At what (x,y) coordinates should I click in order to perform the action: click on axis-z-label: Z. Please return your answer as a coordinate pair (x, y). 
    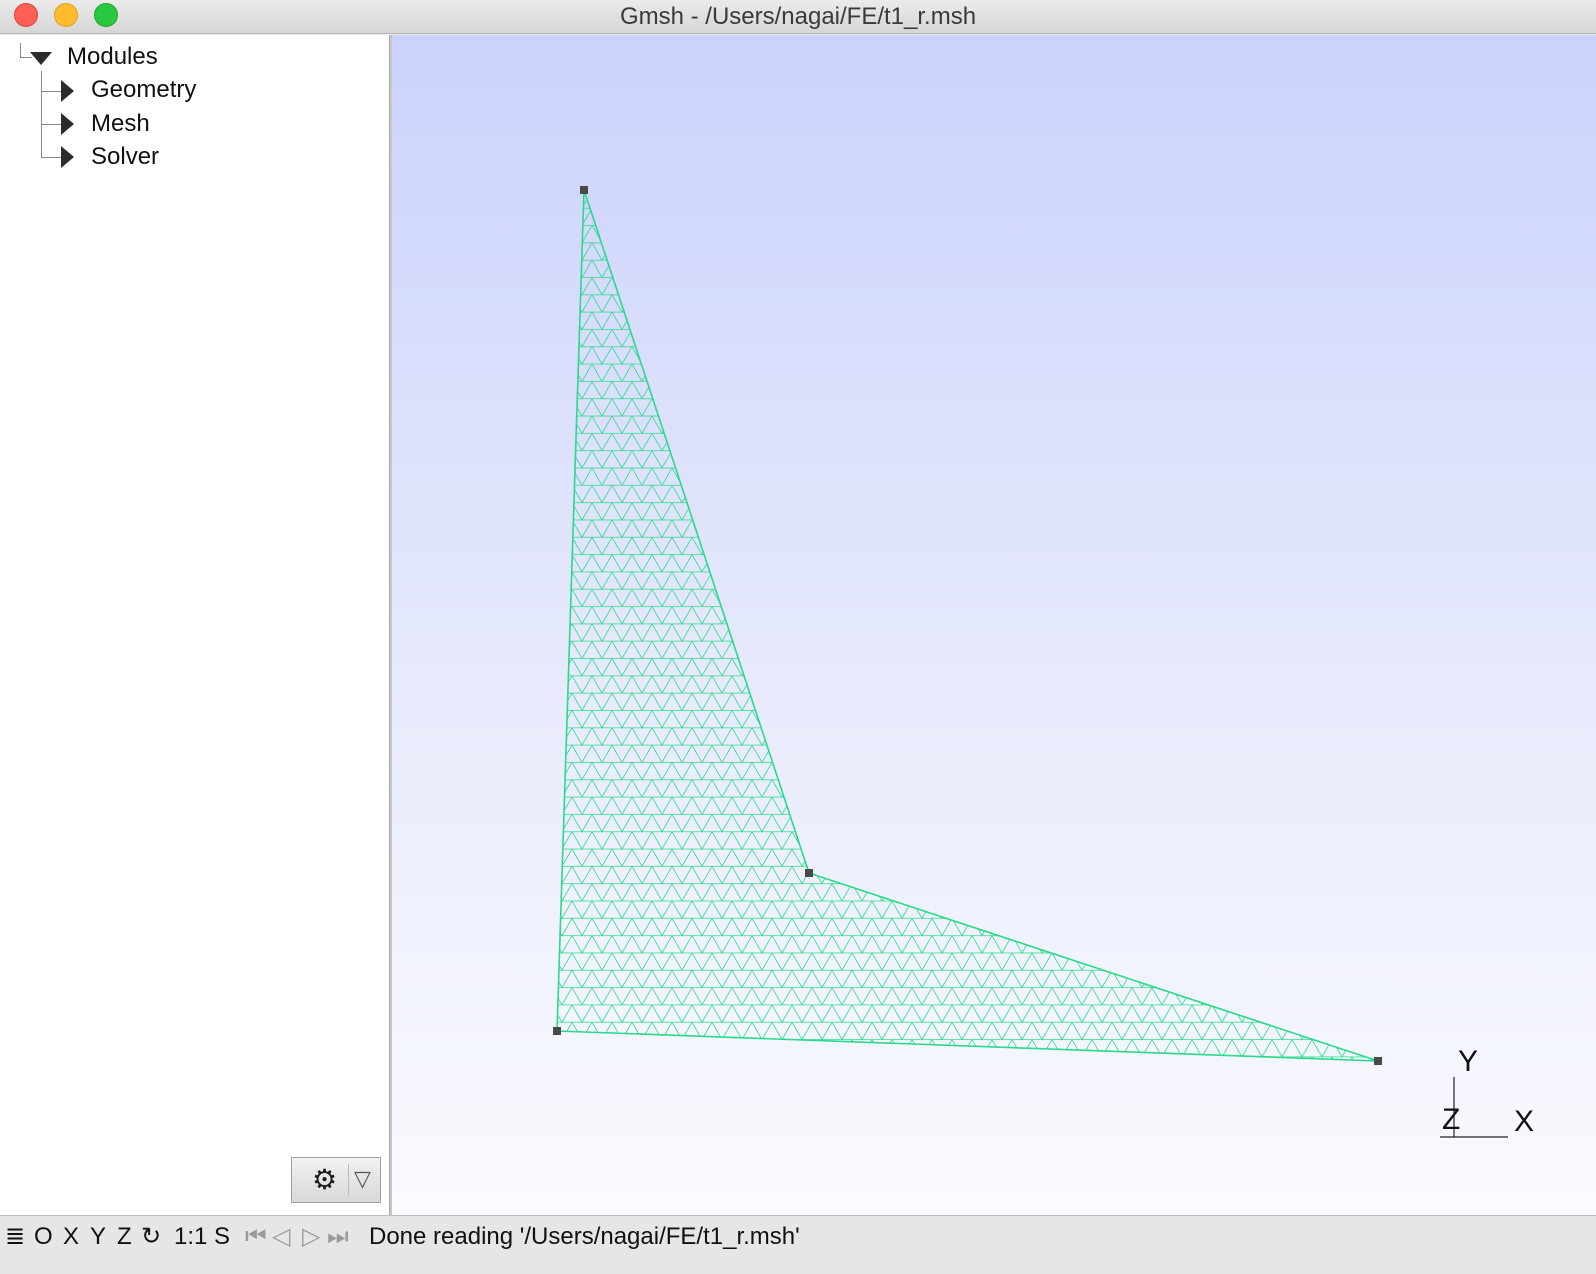
    Looking at the image, I should click on (1451, 1119).